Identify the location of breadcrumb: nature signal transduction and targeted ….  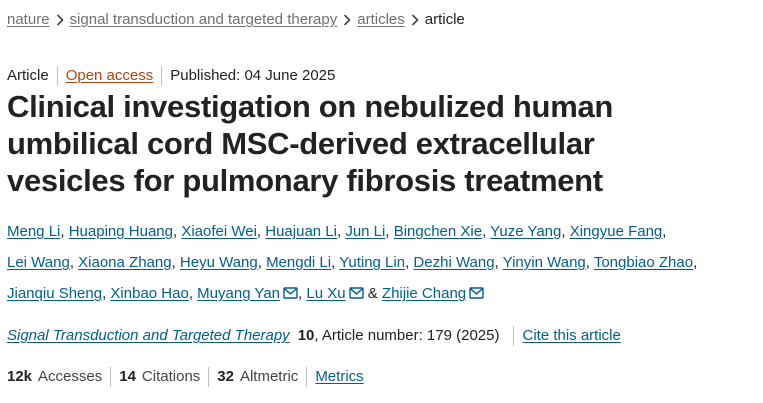
(236, 20).